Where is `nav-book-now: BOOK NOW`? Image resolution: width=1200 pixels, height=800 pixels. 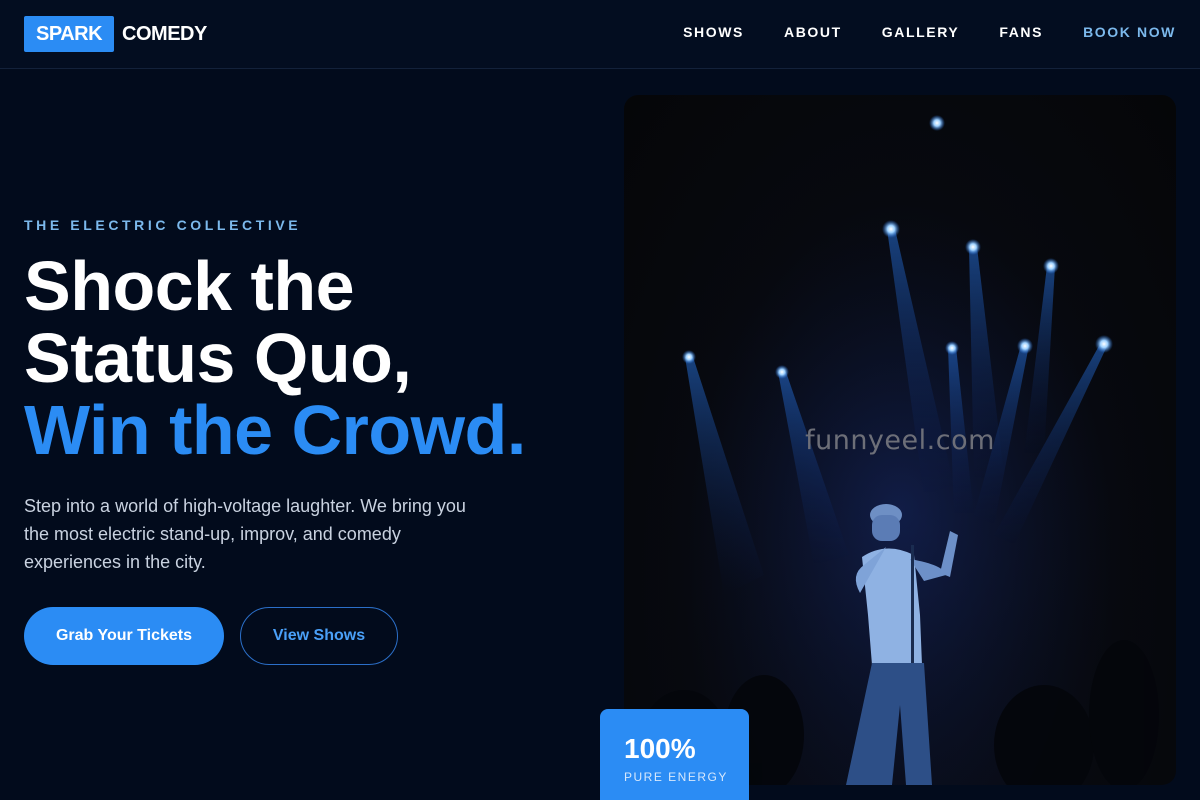 nav-book-now: BOOK NOW is located at coordinates (1129, 32).